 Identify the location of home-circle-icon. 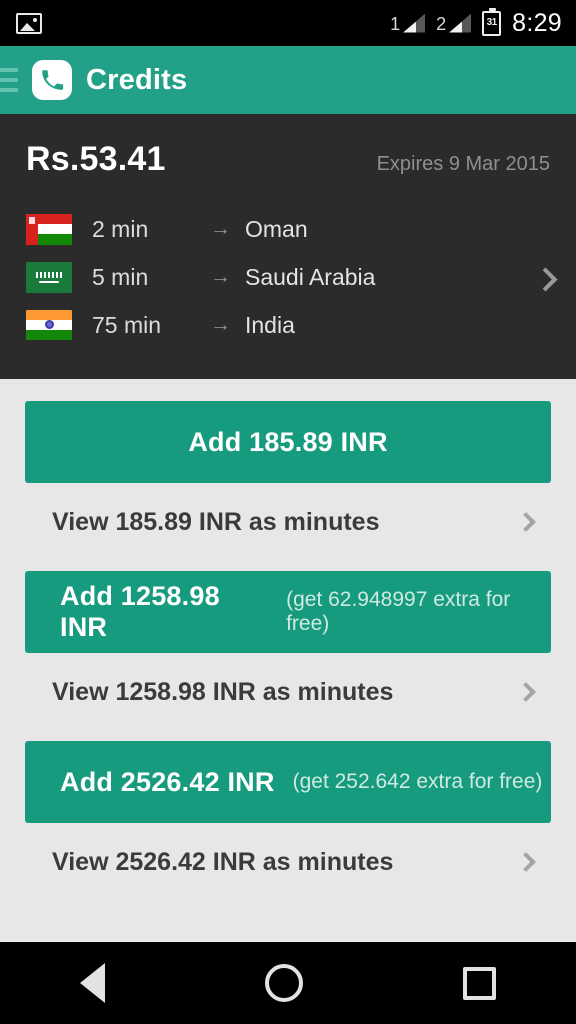
(284, 983).